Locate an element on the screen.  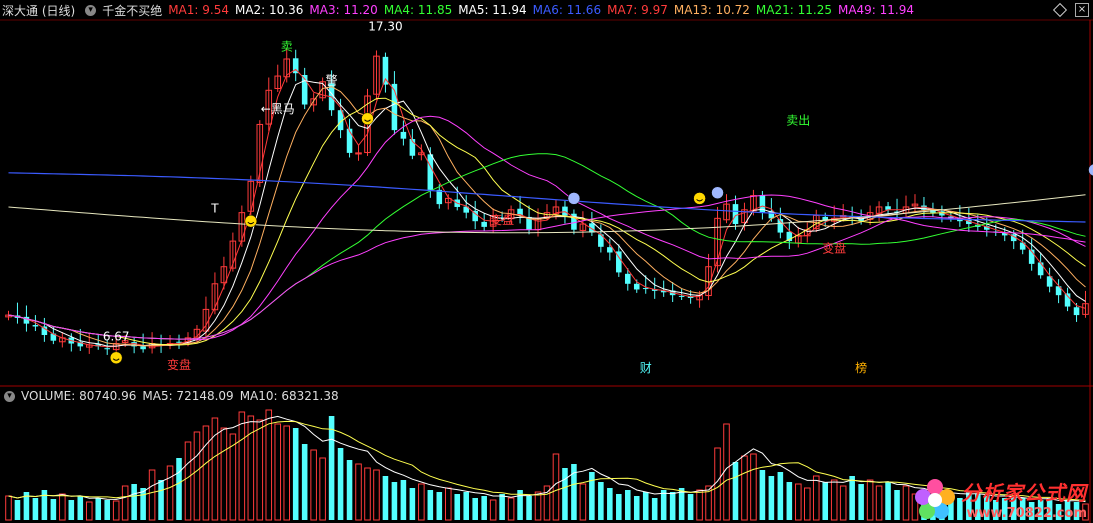
marker-label-13: 财 is located at coordinates (646, 368).